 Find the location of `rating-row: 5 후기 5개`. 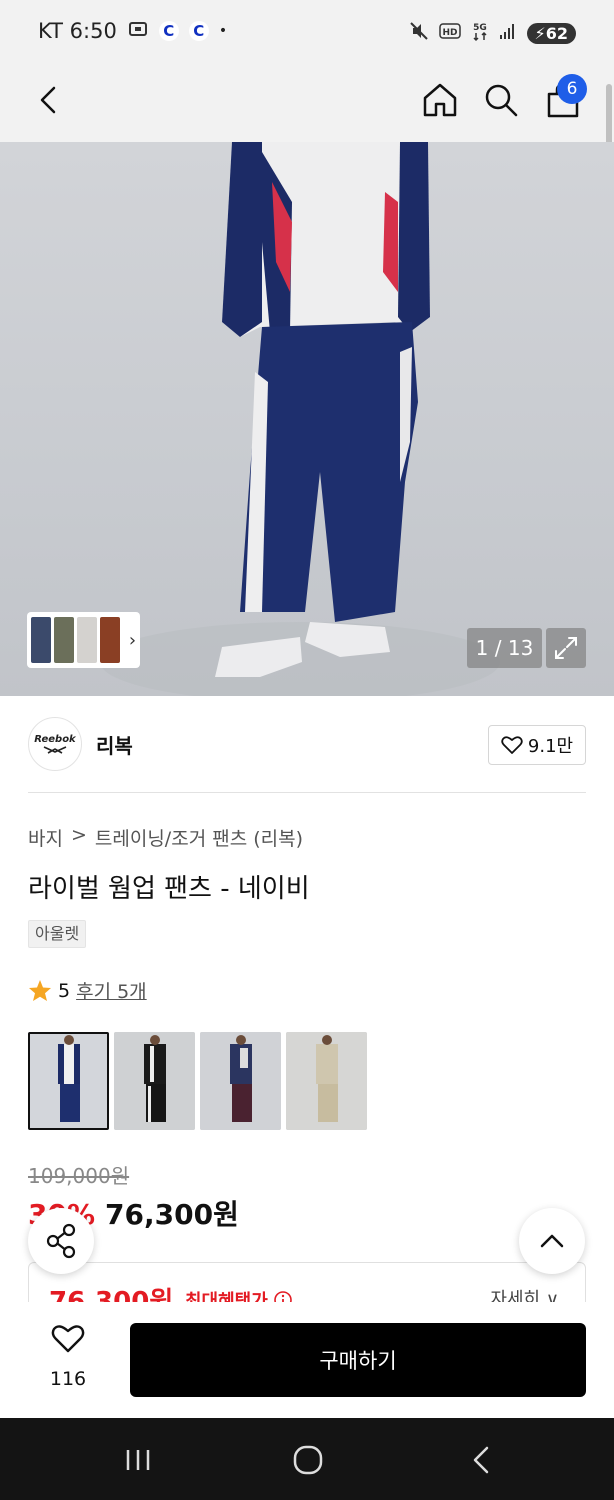

rating-row: 5 후기 5개 is located at coordinates (87, 990).